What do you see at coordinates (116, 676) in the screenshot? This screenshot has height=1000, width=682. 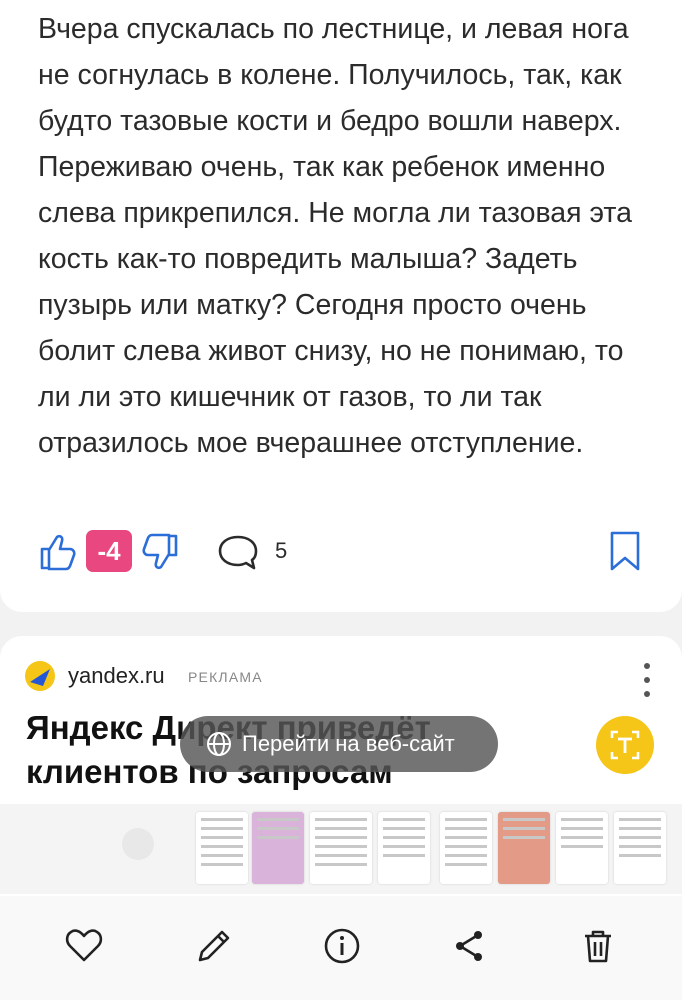 I see `ad-domain: yandex.ru` at bounding box center [116, 676].